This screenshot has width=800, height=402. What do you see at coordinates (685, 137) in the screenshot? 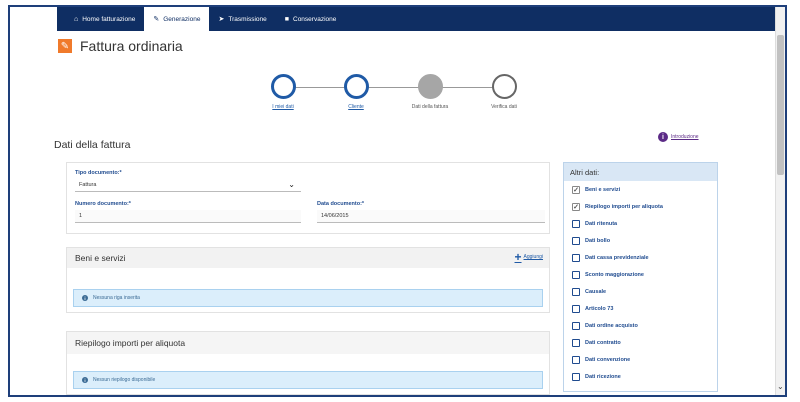
I see `help-label: Introduzione` at bounding box center [685, 137].